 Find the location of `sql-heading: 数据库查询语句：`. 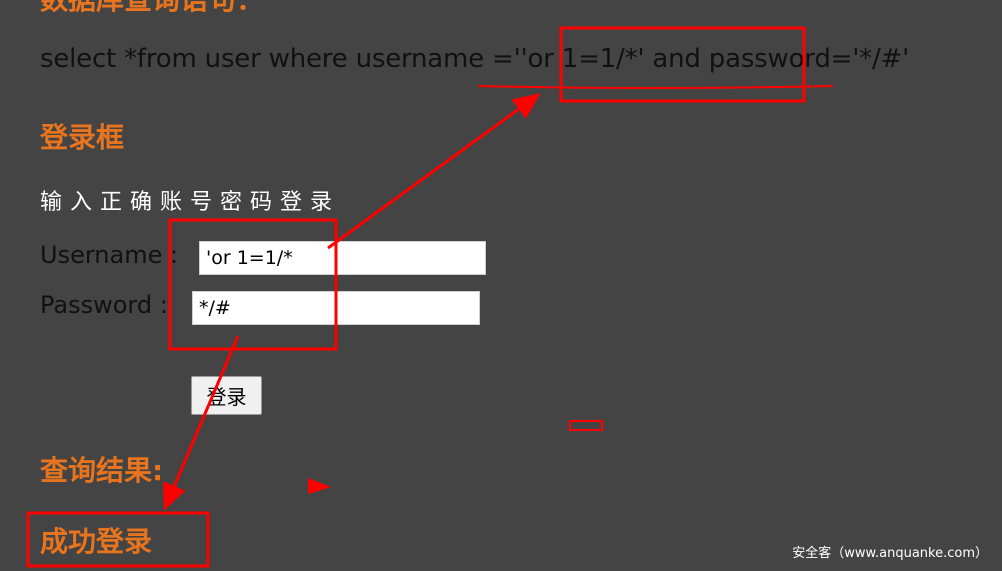

sql-heading: 数据库查询语句： is located at coordinates (152, 9).